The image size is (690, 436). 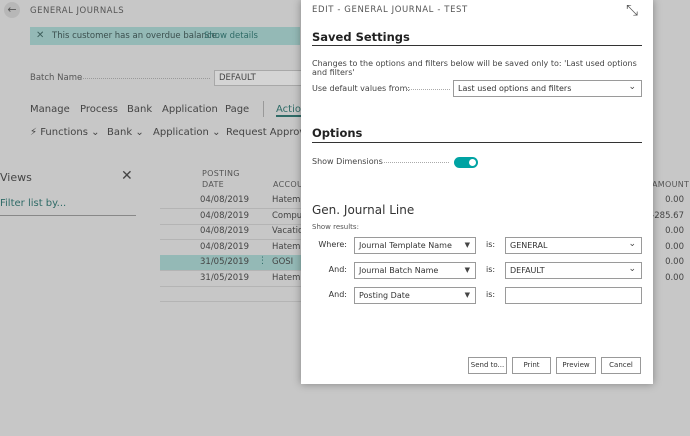 What do you see at coordinates (472, 162) in the screenshot?
I see `toggle-knob` at bounding box center [472, 162].